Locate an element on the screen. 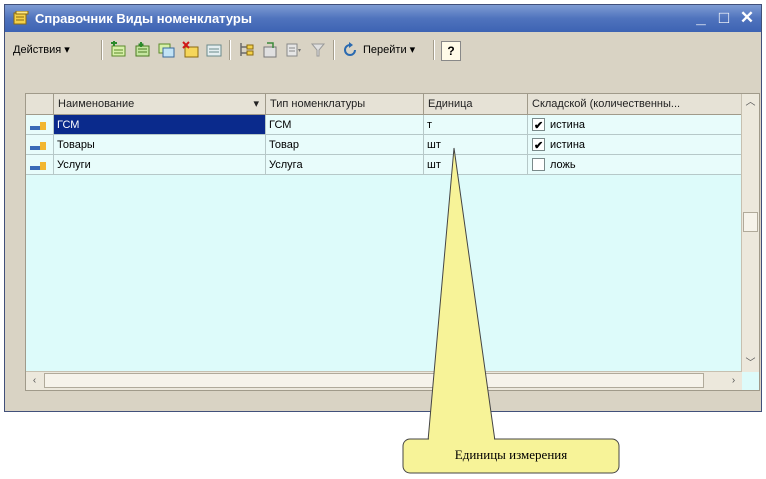  cell-type: Товар is located at coordinates (345, 145).